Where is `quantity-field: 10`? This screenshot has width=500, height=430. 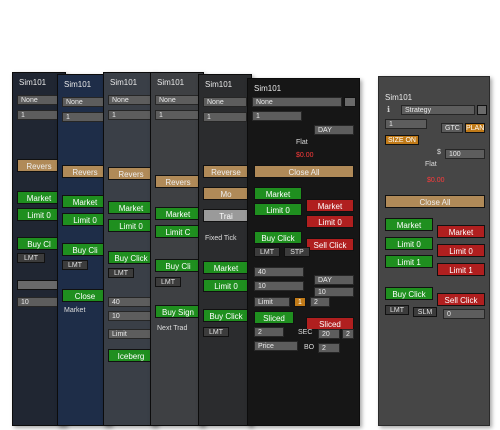 quantity-field: 10 is located at coordinates (39, 302).